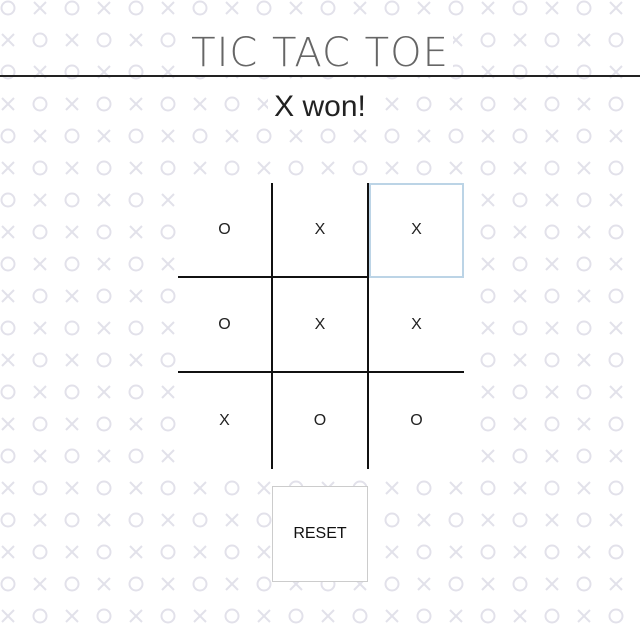  I want to click on game-title: TIC TAC TOE, so click(320, 53).